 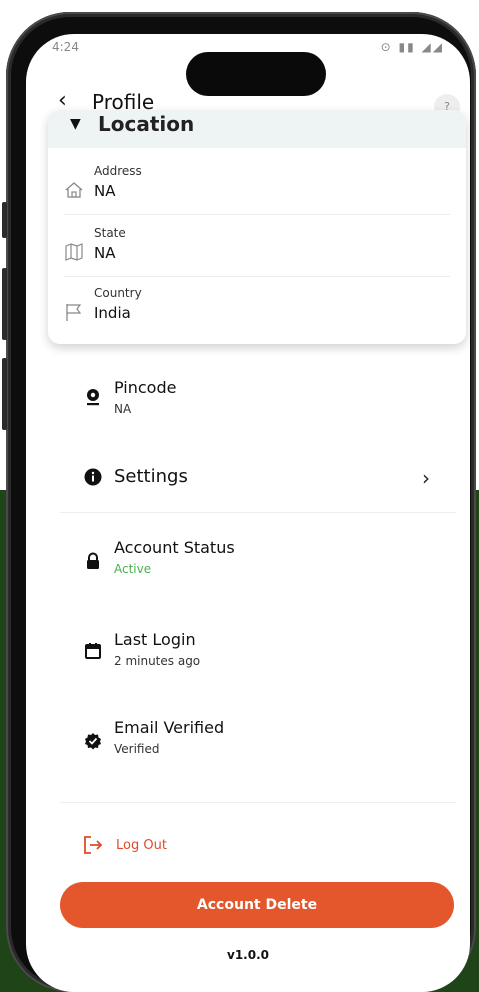 What do you see at coordinates (145, 387) in the screenshot?
I see `pincode-label: Pincode` at bounding box center [145, 387].